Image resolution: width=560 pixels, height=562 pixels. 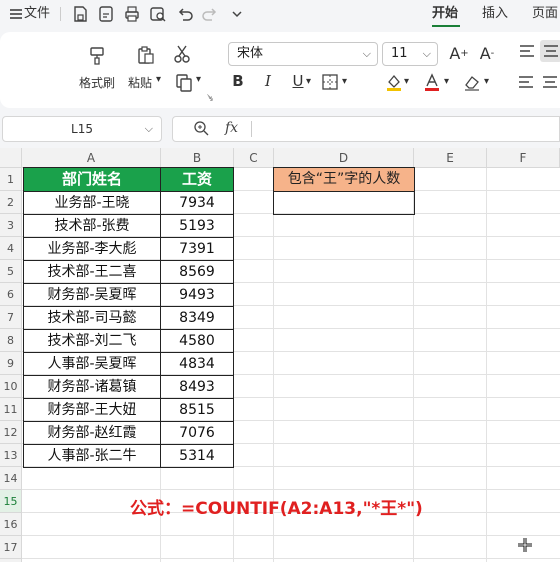 I want to click on underline-button: U, so click(x=298, y=81).